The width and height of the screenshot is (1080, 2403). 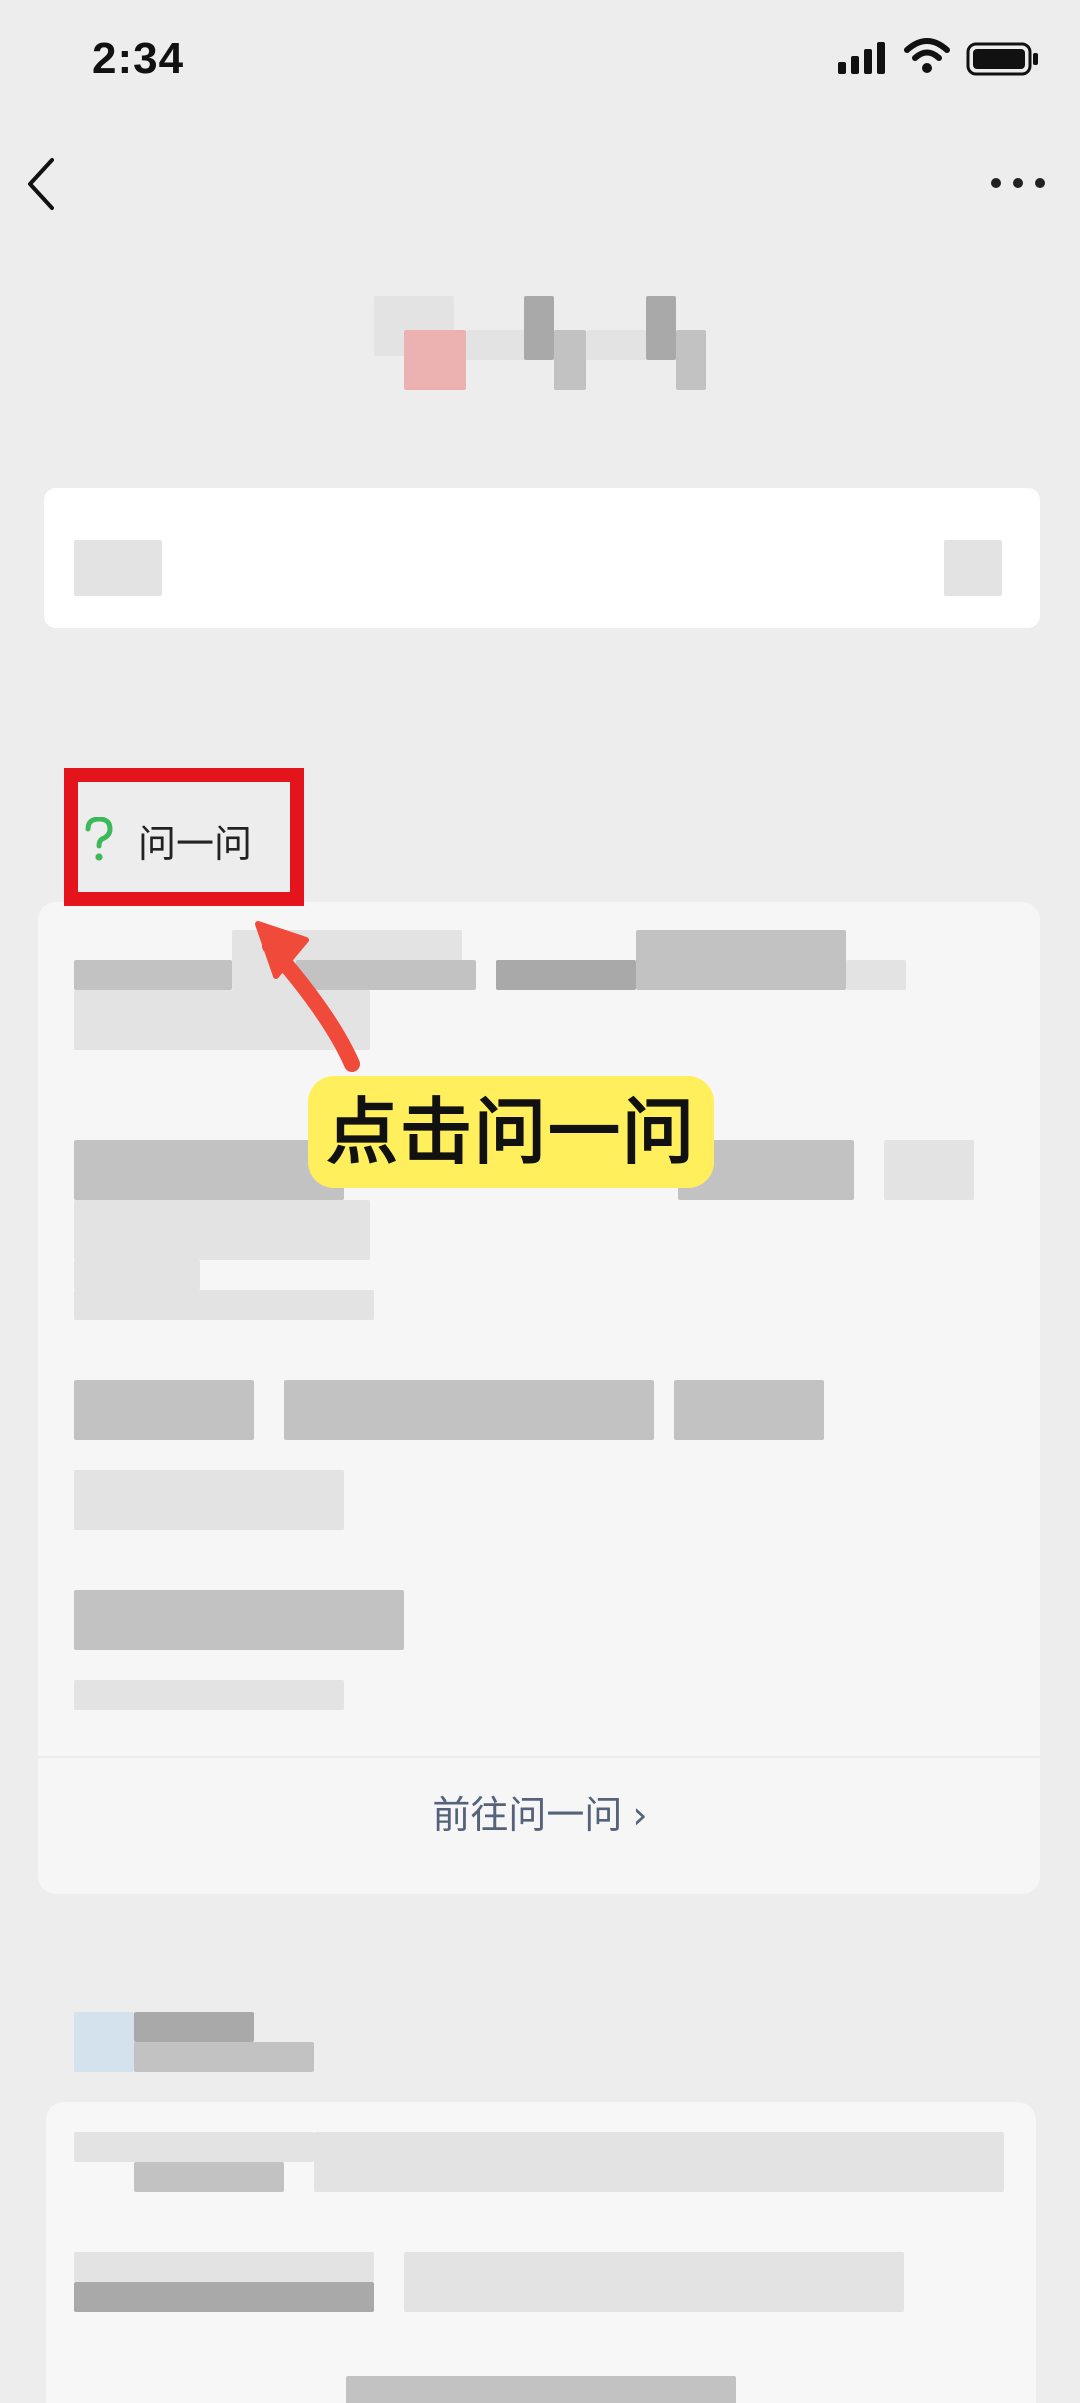 What do you see at coordinates (527, 1815) in the screenshot?
I see `goto-ask-label: 前往问一问` at bounding box center [527, 1815].